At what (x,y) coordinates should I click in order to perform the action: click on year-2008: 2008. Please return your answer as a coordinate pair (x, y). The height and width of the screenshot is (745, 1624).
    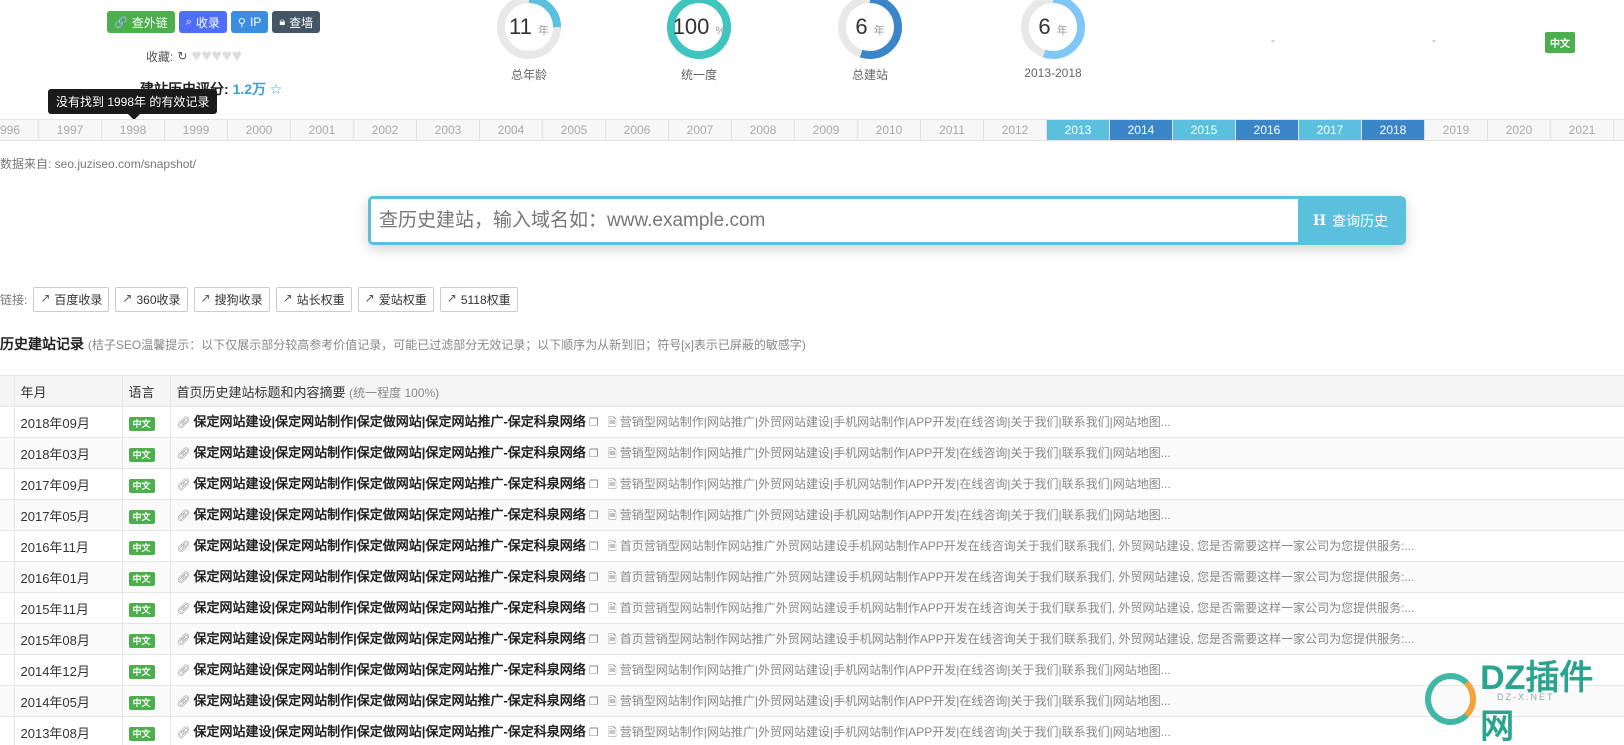
    Looking at the image, I should click on (763, 130).